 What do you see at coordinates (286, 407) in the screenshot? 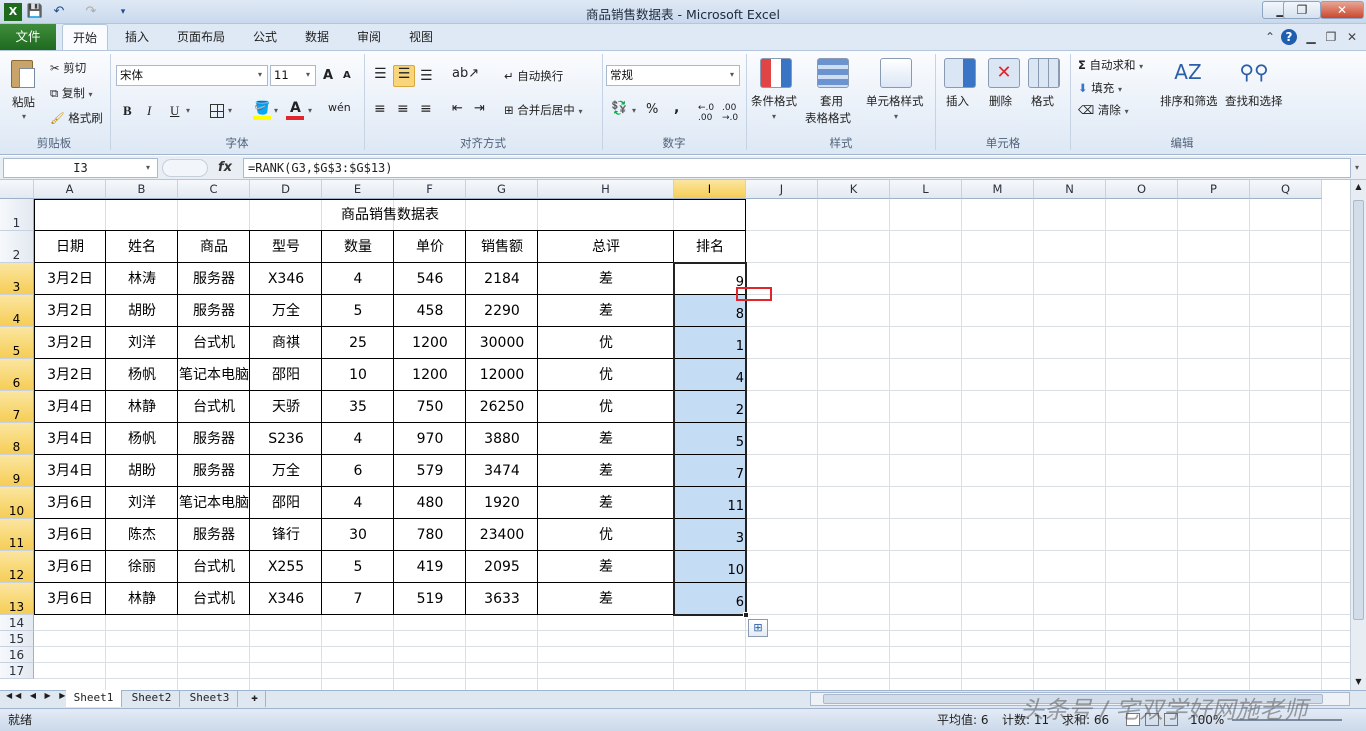
I see `table-cell: 天骄` at bounding box center [286, 407].